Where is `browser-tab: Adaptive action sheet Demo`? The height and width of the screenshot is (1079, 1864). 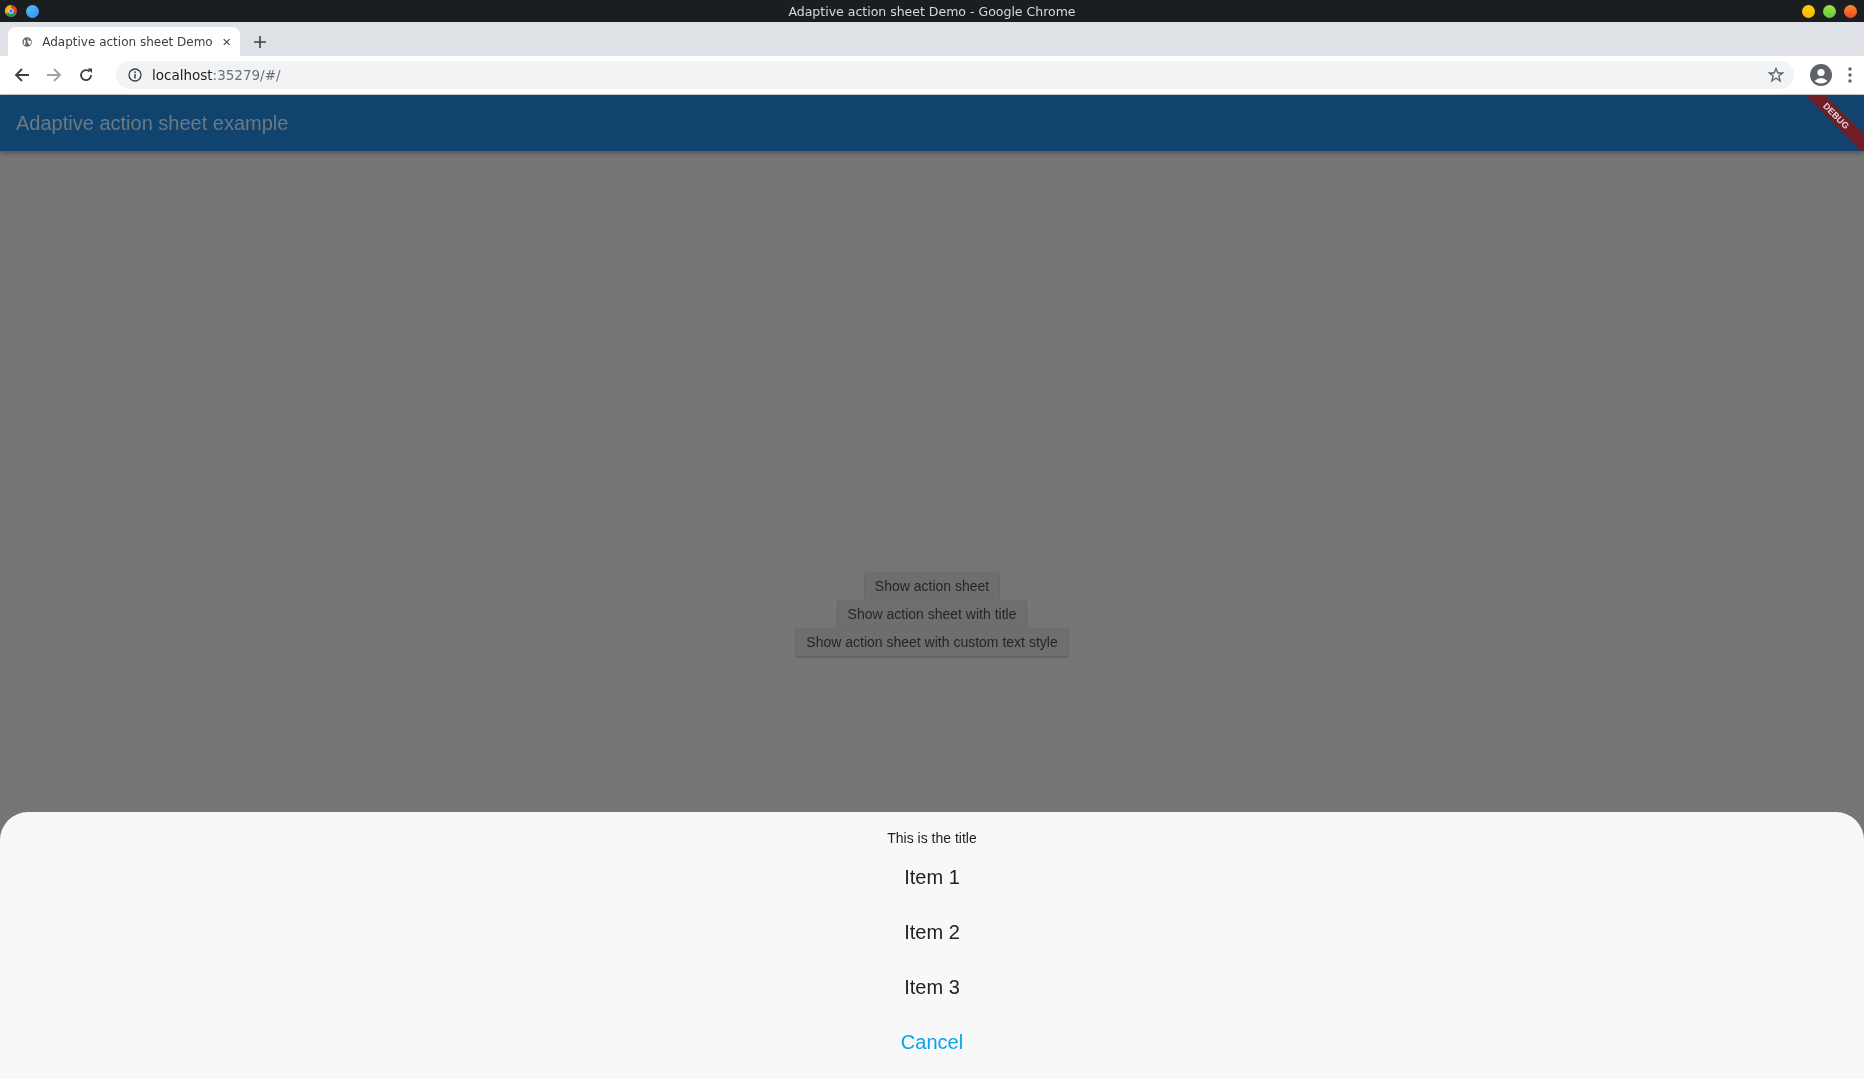
browser-tab: Adaptive action sheet Demo is located at coordinates (124, 41).